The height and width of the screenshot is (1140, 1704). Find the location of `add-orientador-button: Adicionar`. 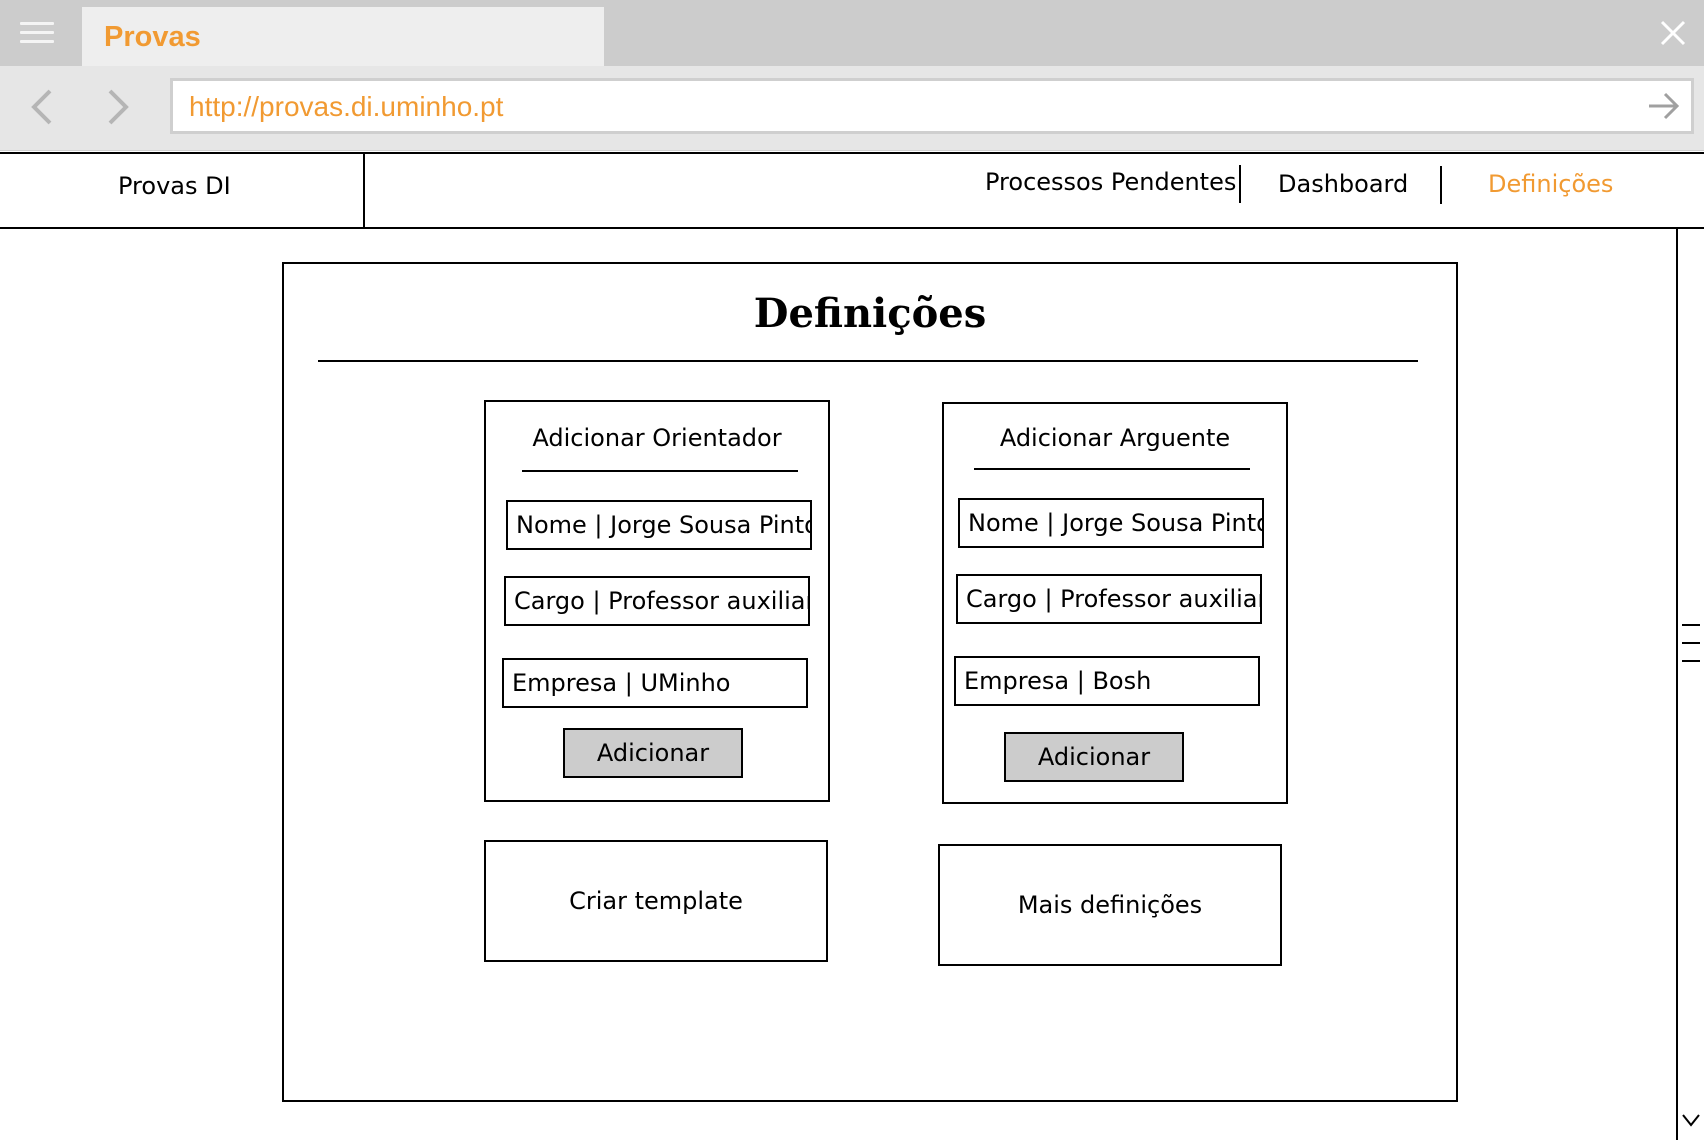

add-orientador-button: Adicionar is located at coordinates (653, 753).